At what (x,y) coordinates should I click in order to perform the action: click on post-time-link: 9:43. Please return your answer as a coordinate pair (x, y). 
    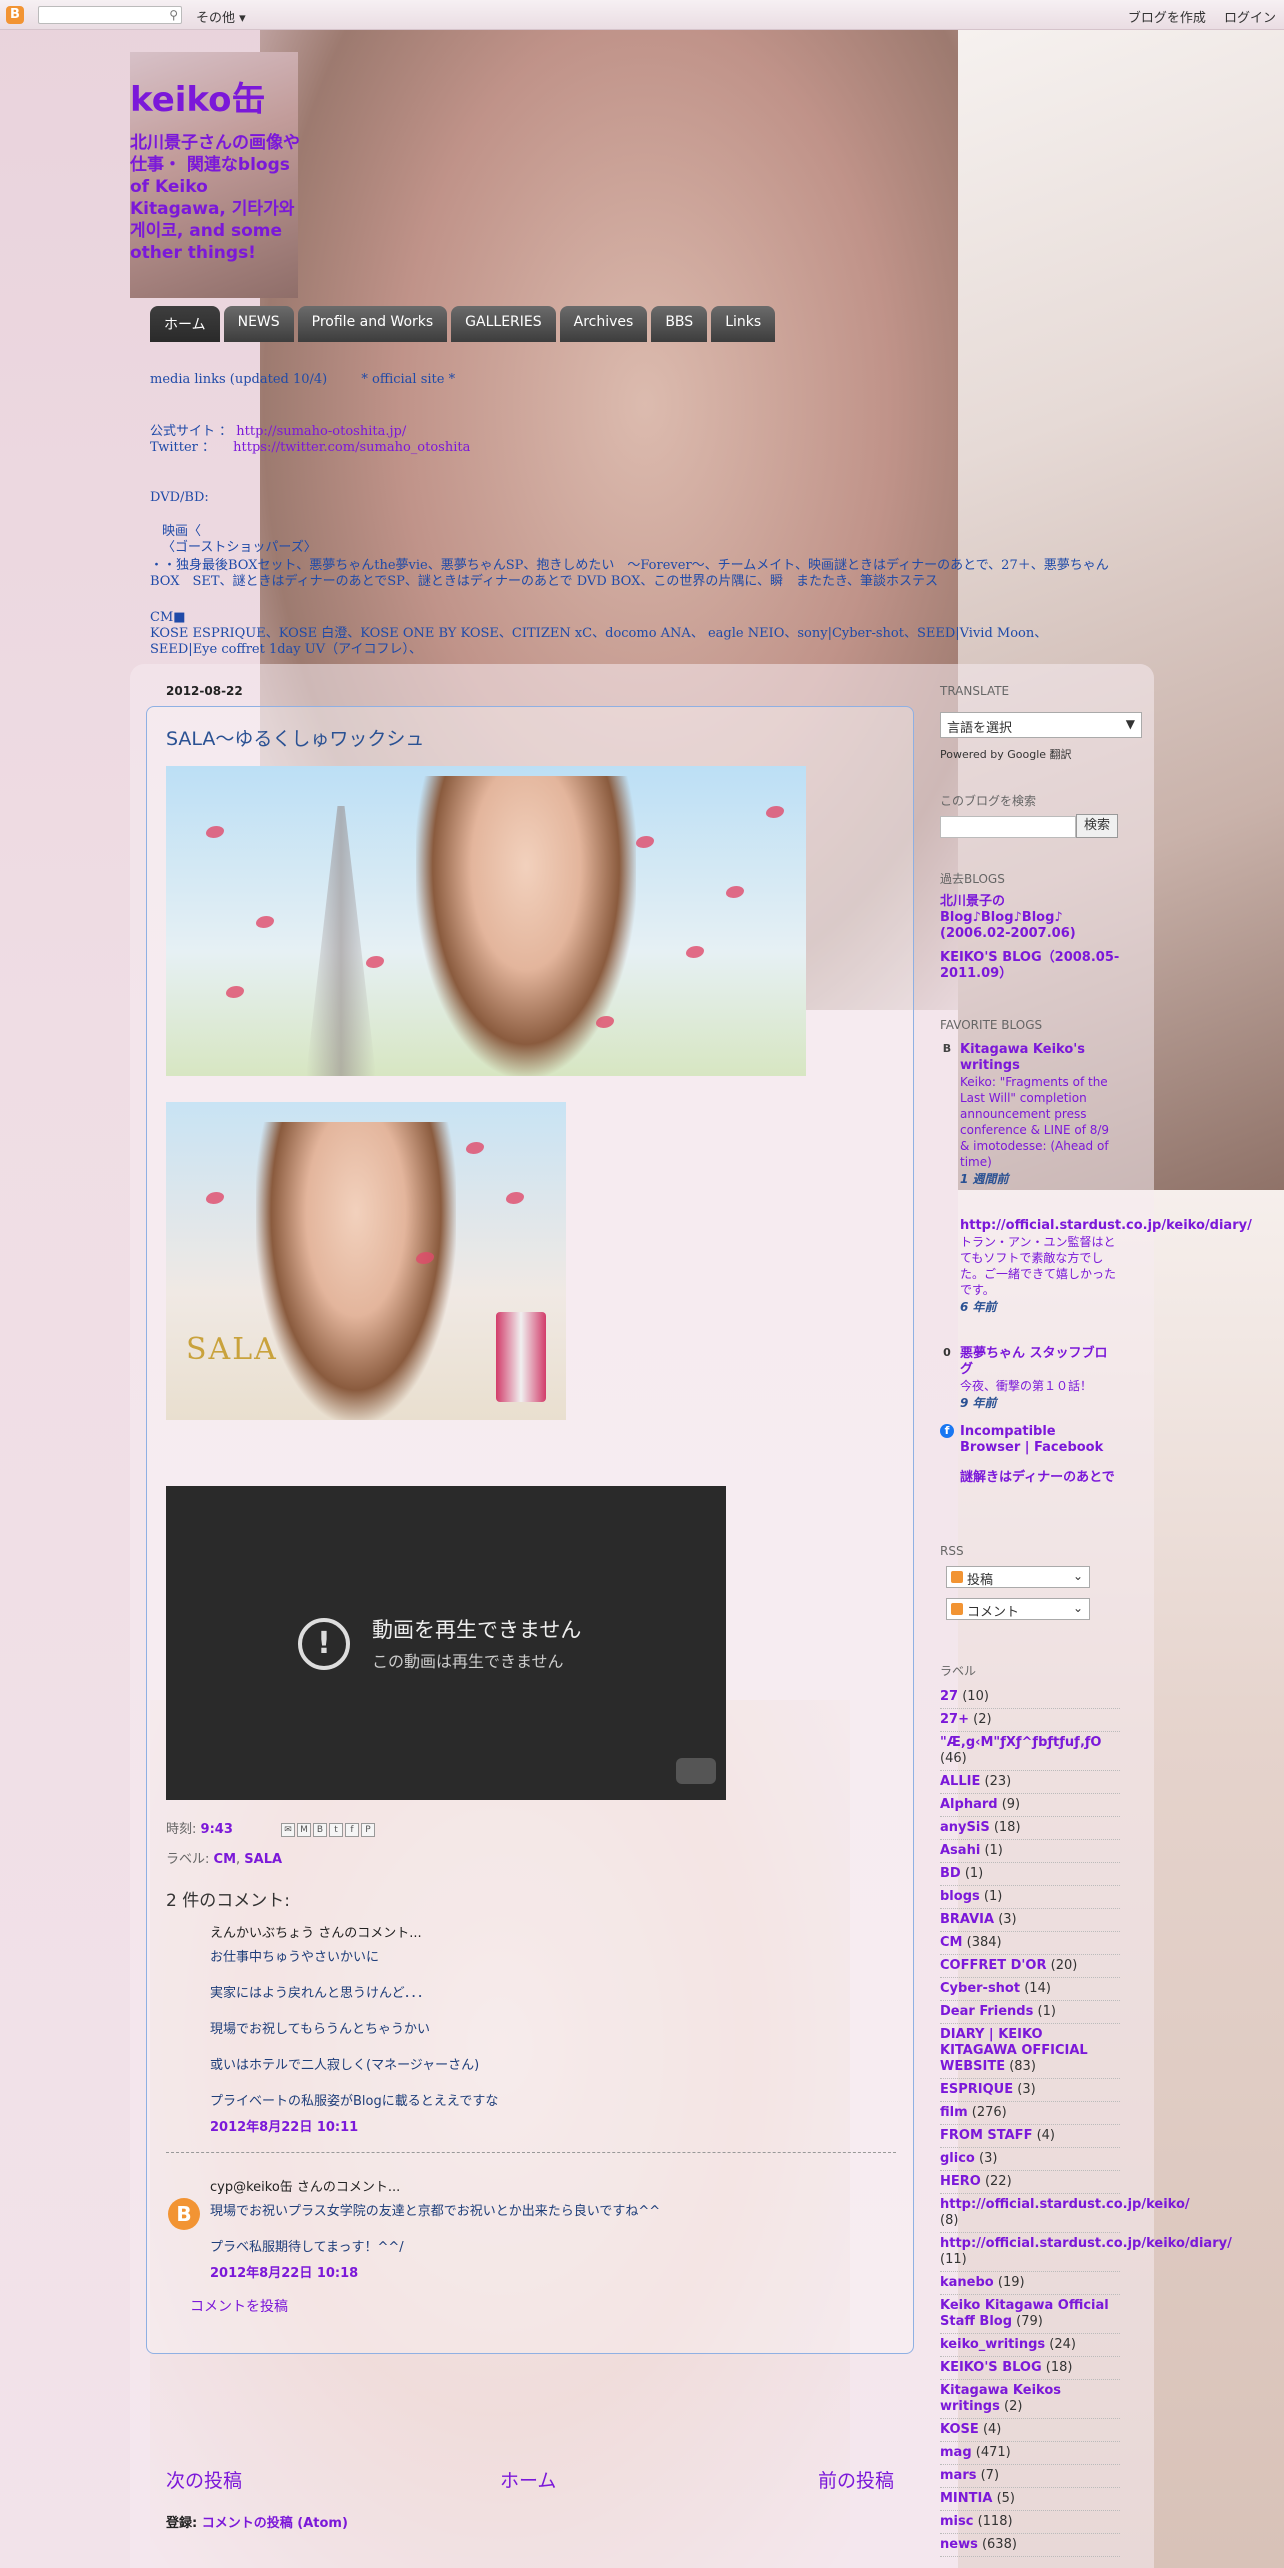
    Looking at the image, I should click on (217, 1829).